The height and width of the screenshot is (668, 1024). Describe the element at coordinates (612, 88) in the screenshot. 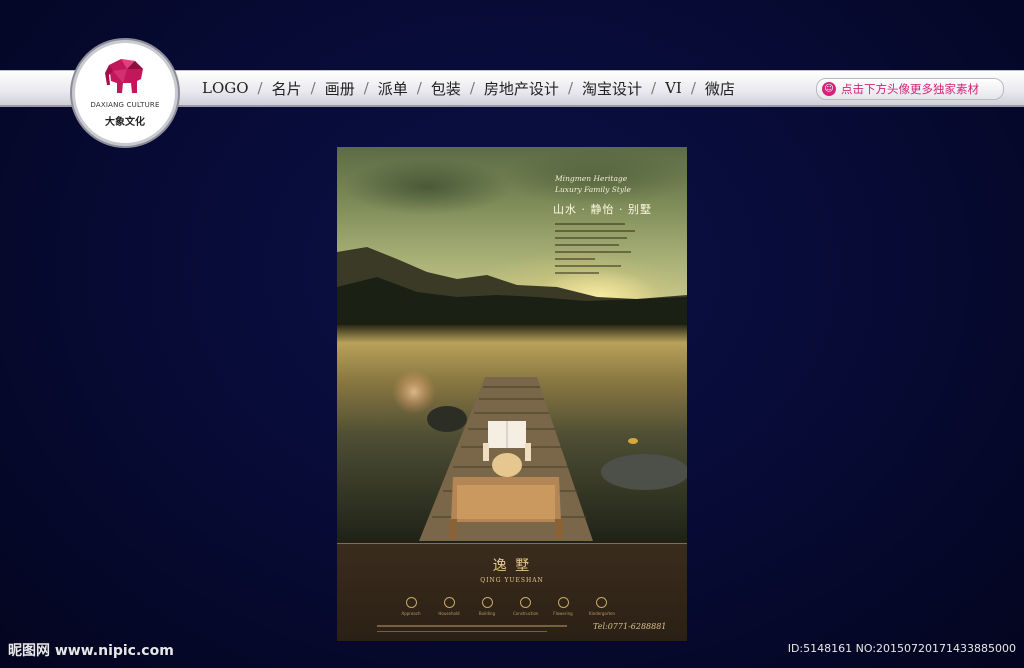

I see `nav-item-taobao: 淘宝设计` at that location.